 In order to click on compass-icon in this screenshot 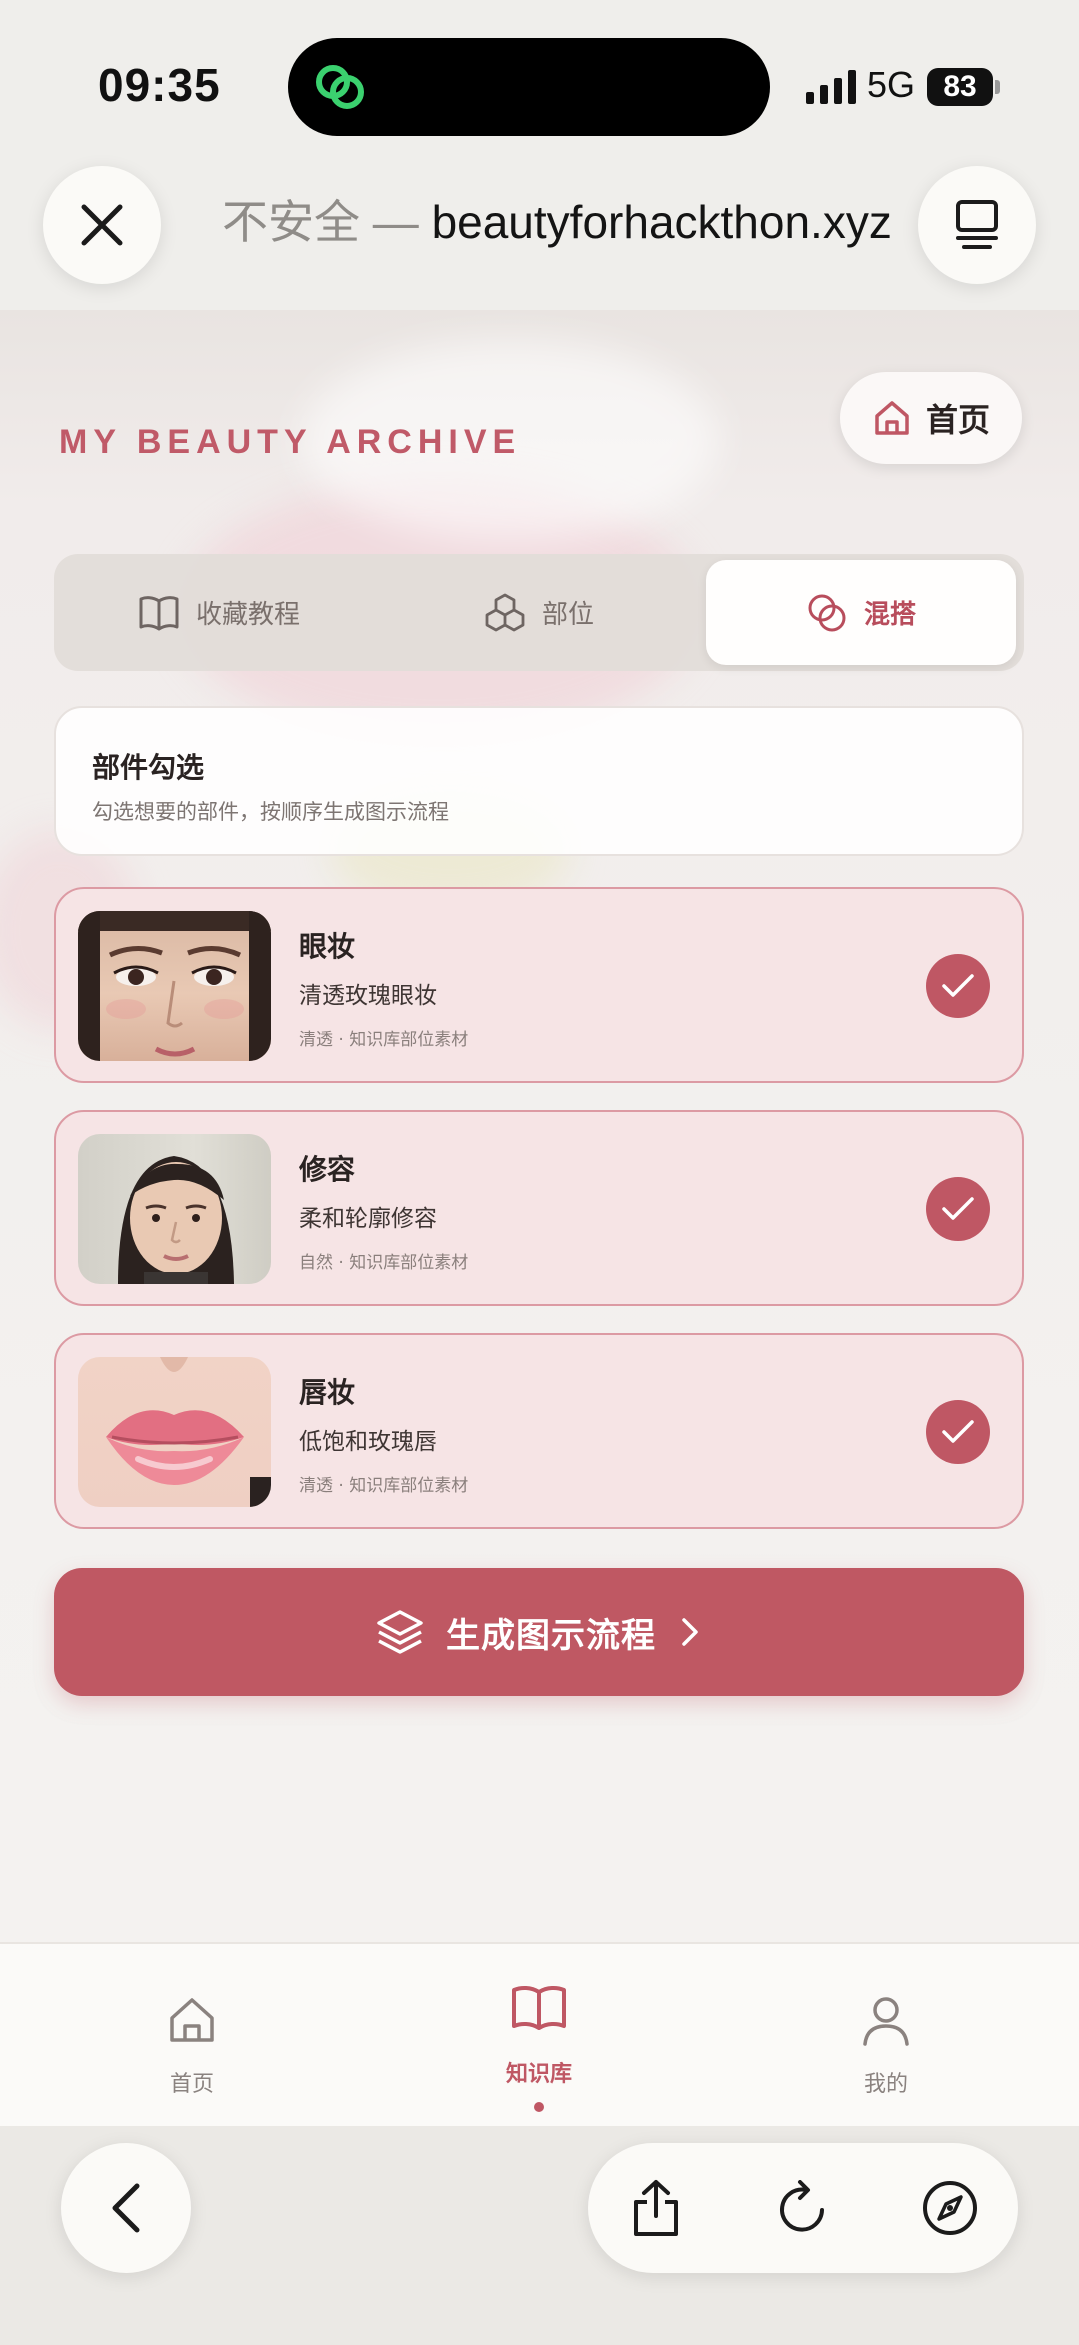, I will do `click(950, 2208)`.